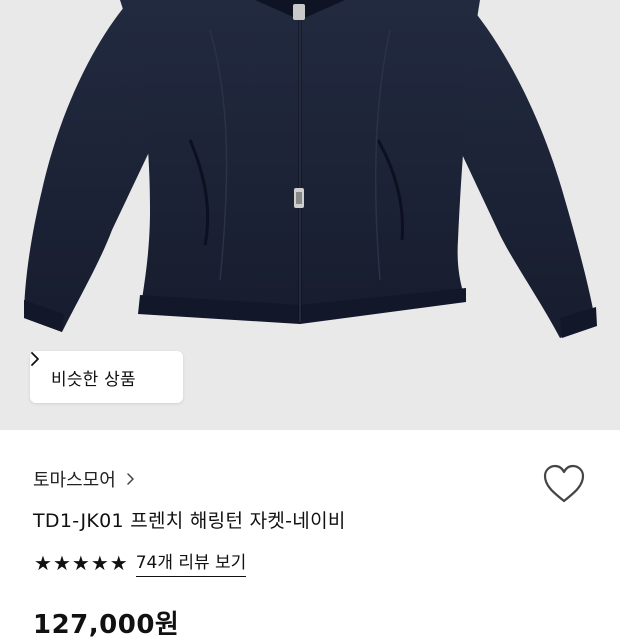  What do you see at coordinates (564, 484) in the screenshot?
I see `wishlist-heart-icon` at bounding box center [564, 484].